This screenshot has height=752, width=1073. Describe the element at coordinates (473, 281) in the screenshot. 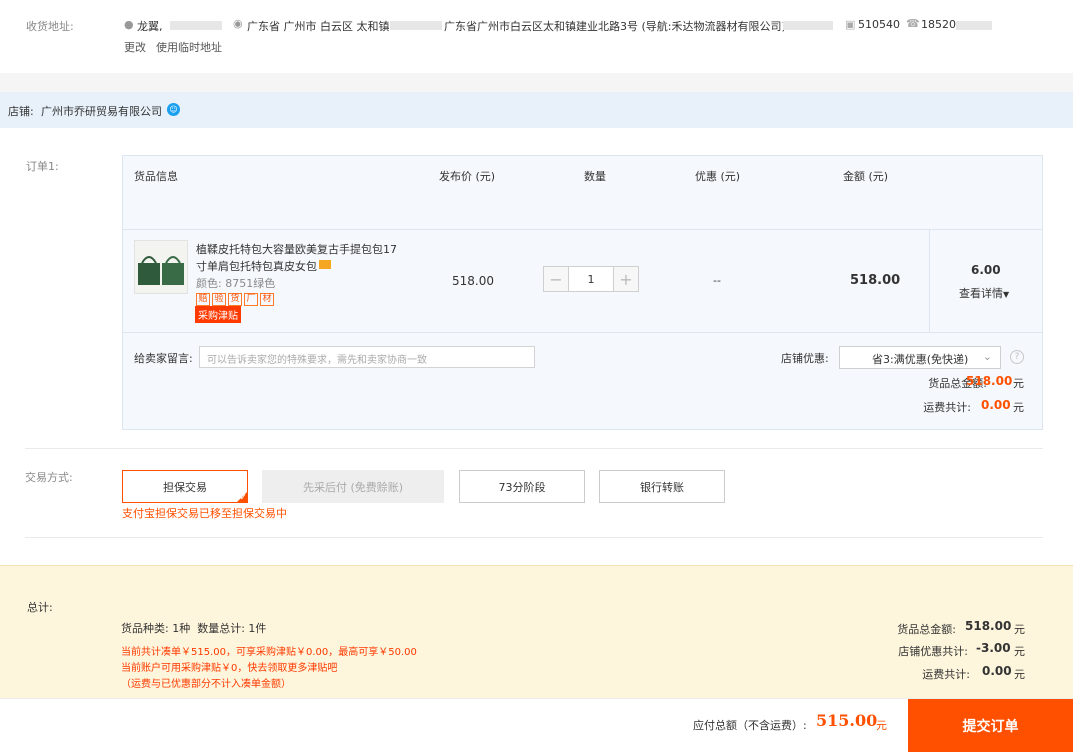

I see `product-price: 518.00` at that location.